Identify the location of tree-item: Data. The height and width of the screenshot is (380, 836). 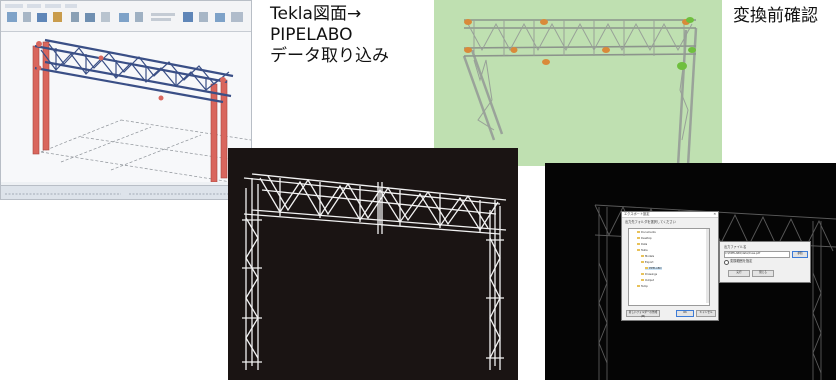
(642, 244).